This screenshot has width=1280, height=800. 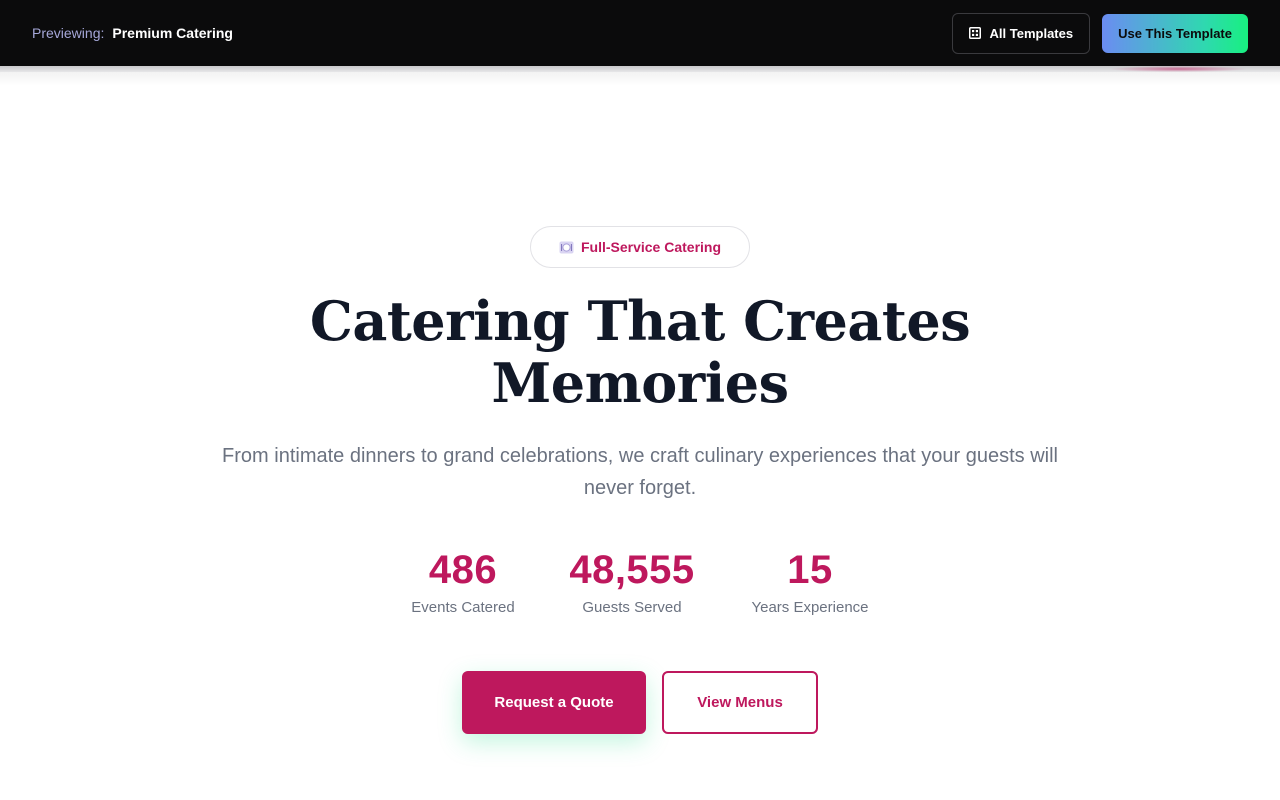 I want to click on stat-label: Events Catered, so click(x=463, y=607).